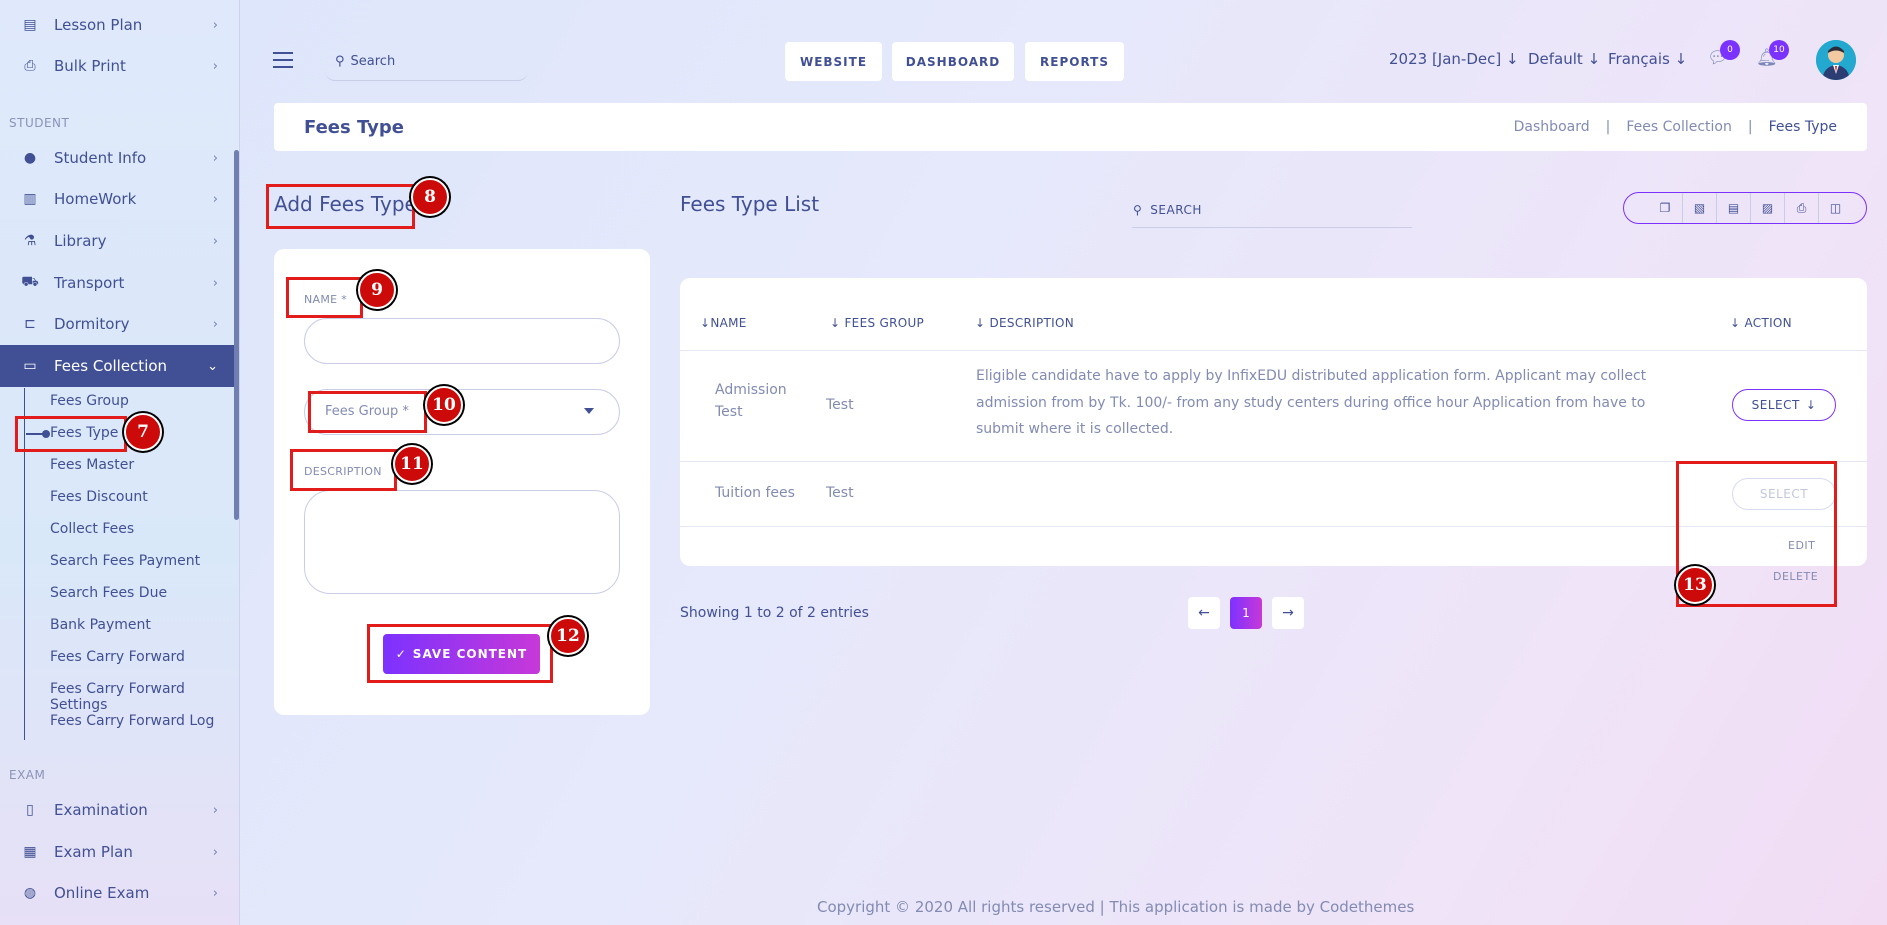 The image size is (1887, 925). What do you see at coordinates (71, 434) in the screenshot?
I see `annotation-box-fees-type` at bounding box center [71, 434].